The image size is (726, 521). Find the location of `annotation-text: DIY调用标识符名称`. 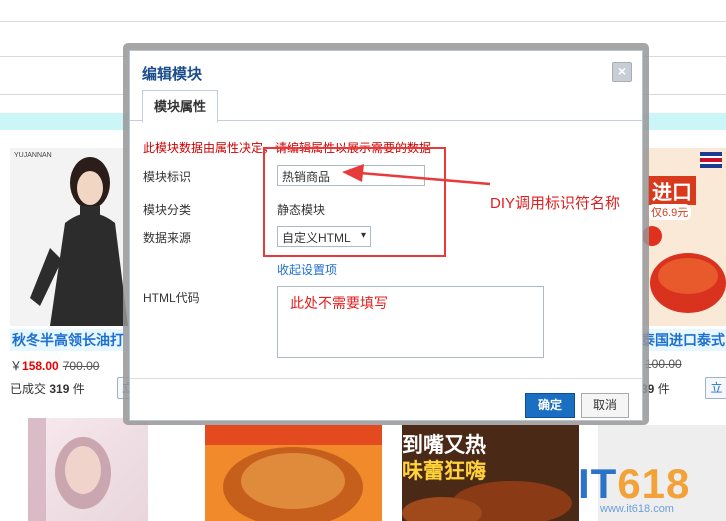

annotation-text: DIY调用标识符名称 is located at coordinates (555, 203).